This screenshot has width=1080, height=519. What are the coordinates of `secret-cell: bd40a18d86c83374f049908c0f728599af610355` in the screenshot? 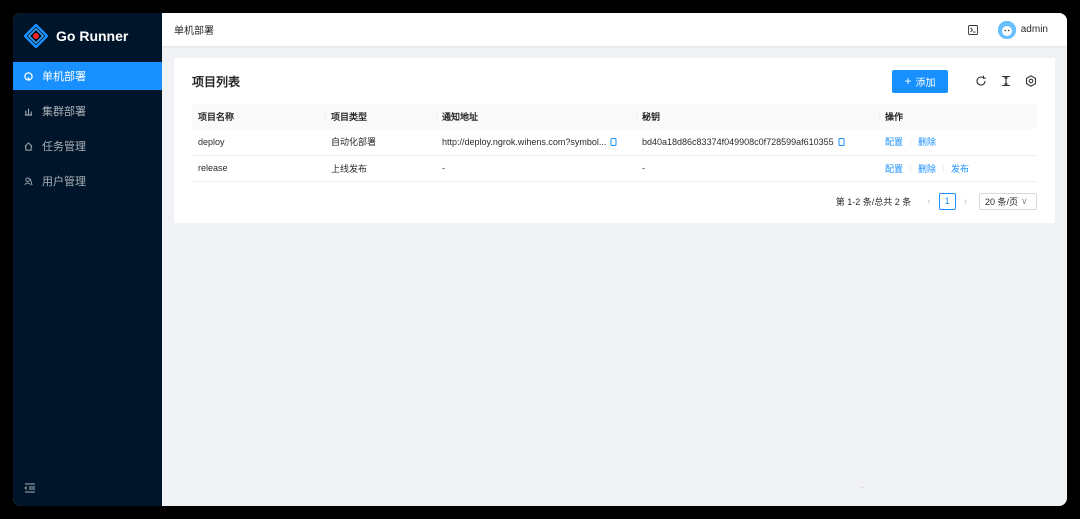 It's located at (757, 142).